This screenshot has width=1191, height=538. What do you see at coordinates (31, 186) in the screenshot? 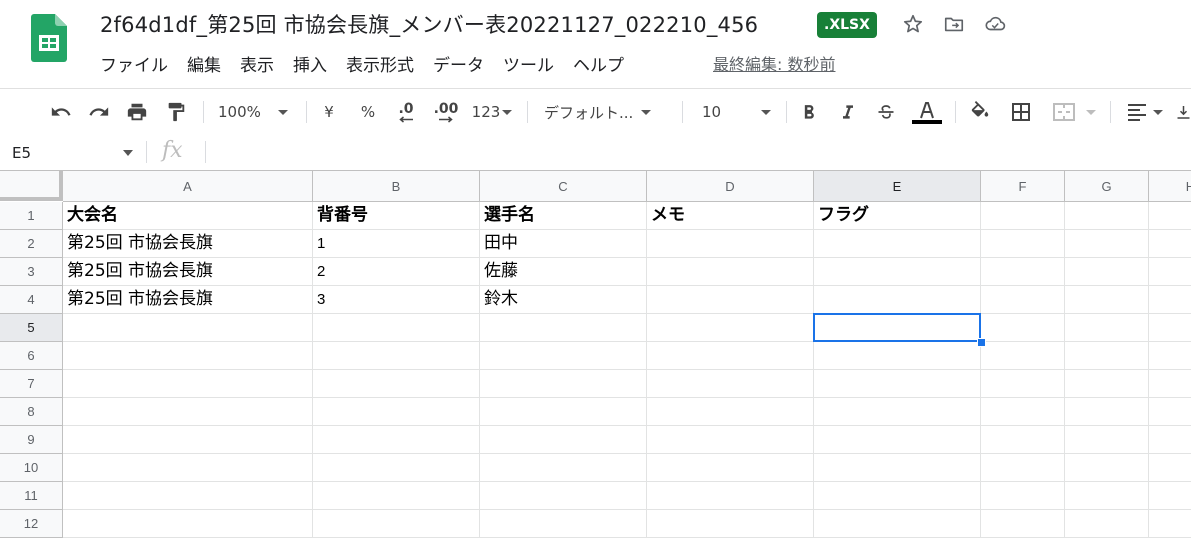
I see `select-all-corner` at bounding box center [31, 186].